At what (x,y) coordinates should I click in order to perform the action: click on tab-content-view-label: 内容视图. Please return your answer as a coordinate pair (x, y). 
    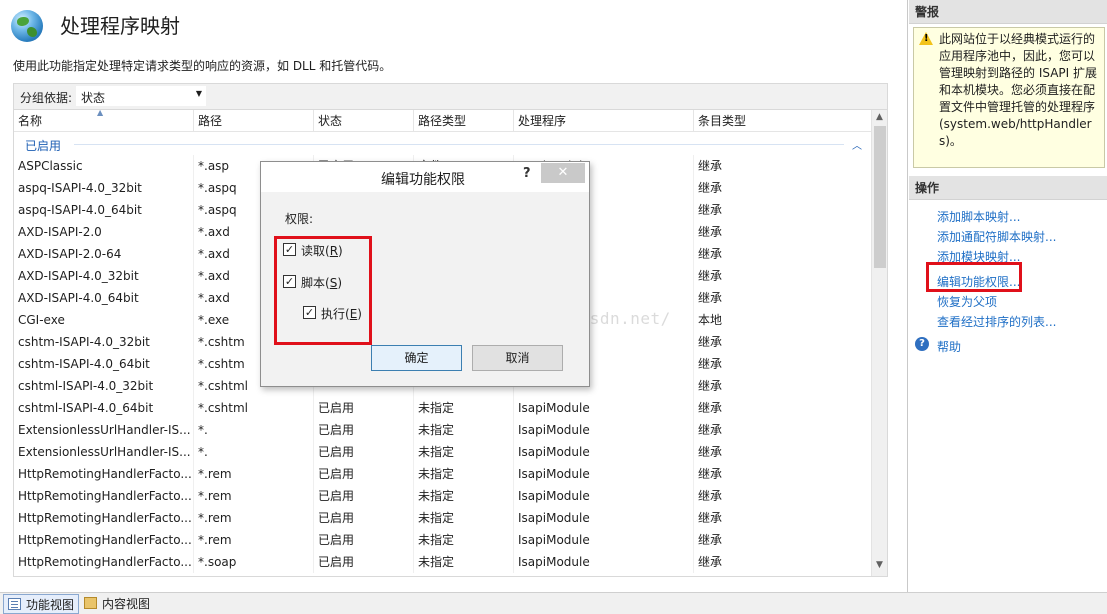
    Looking at the image, I should click on (126, 604).